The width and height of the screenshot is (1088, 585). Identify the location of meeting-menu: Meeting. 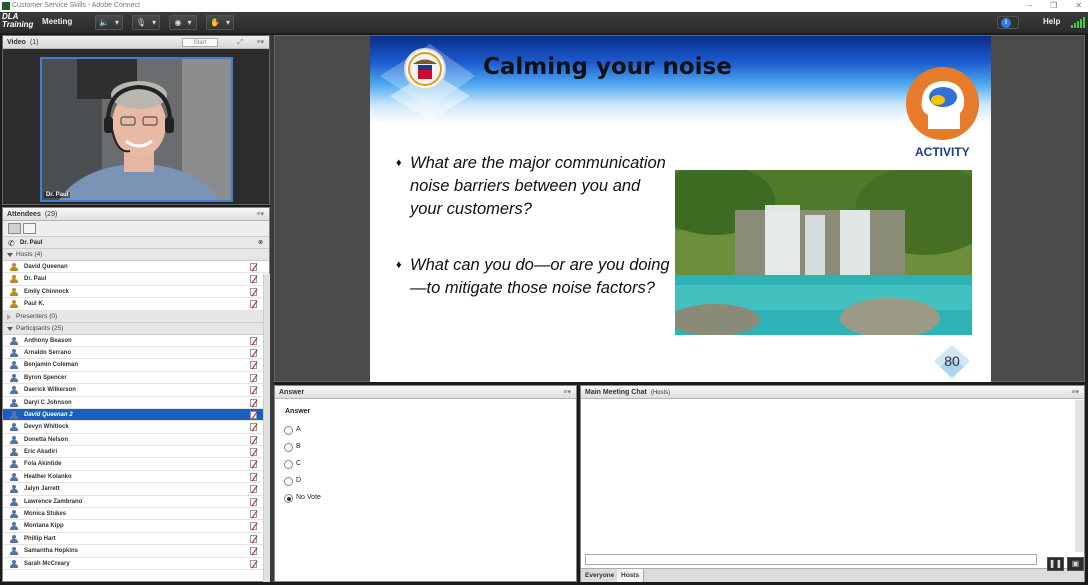
(57, 21).